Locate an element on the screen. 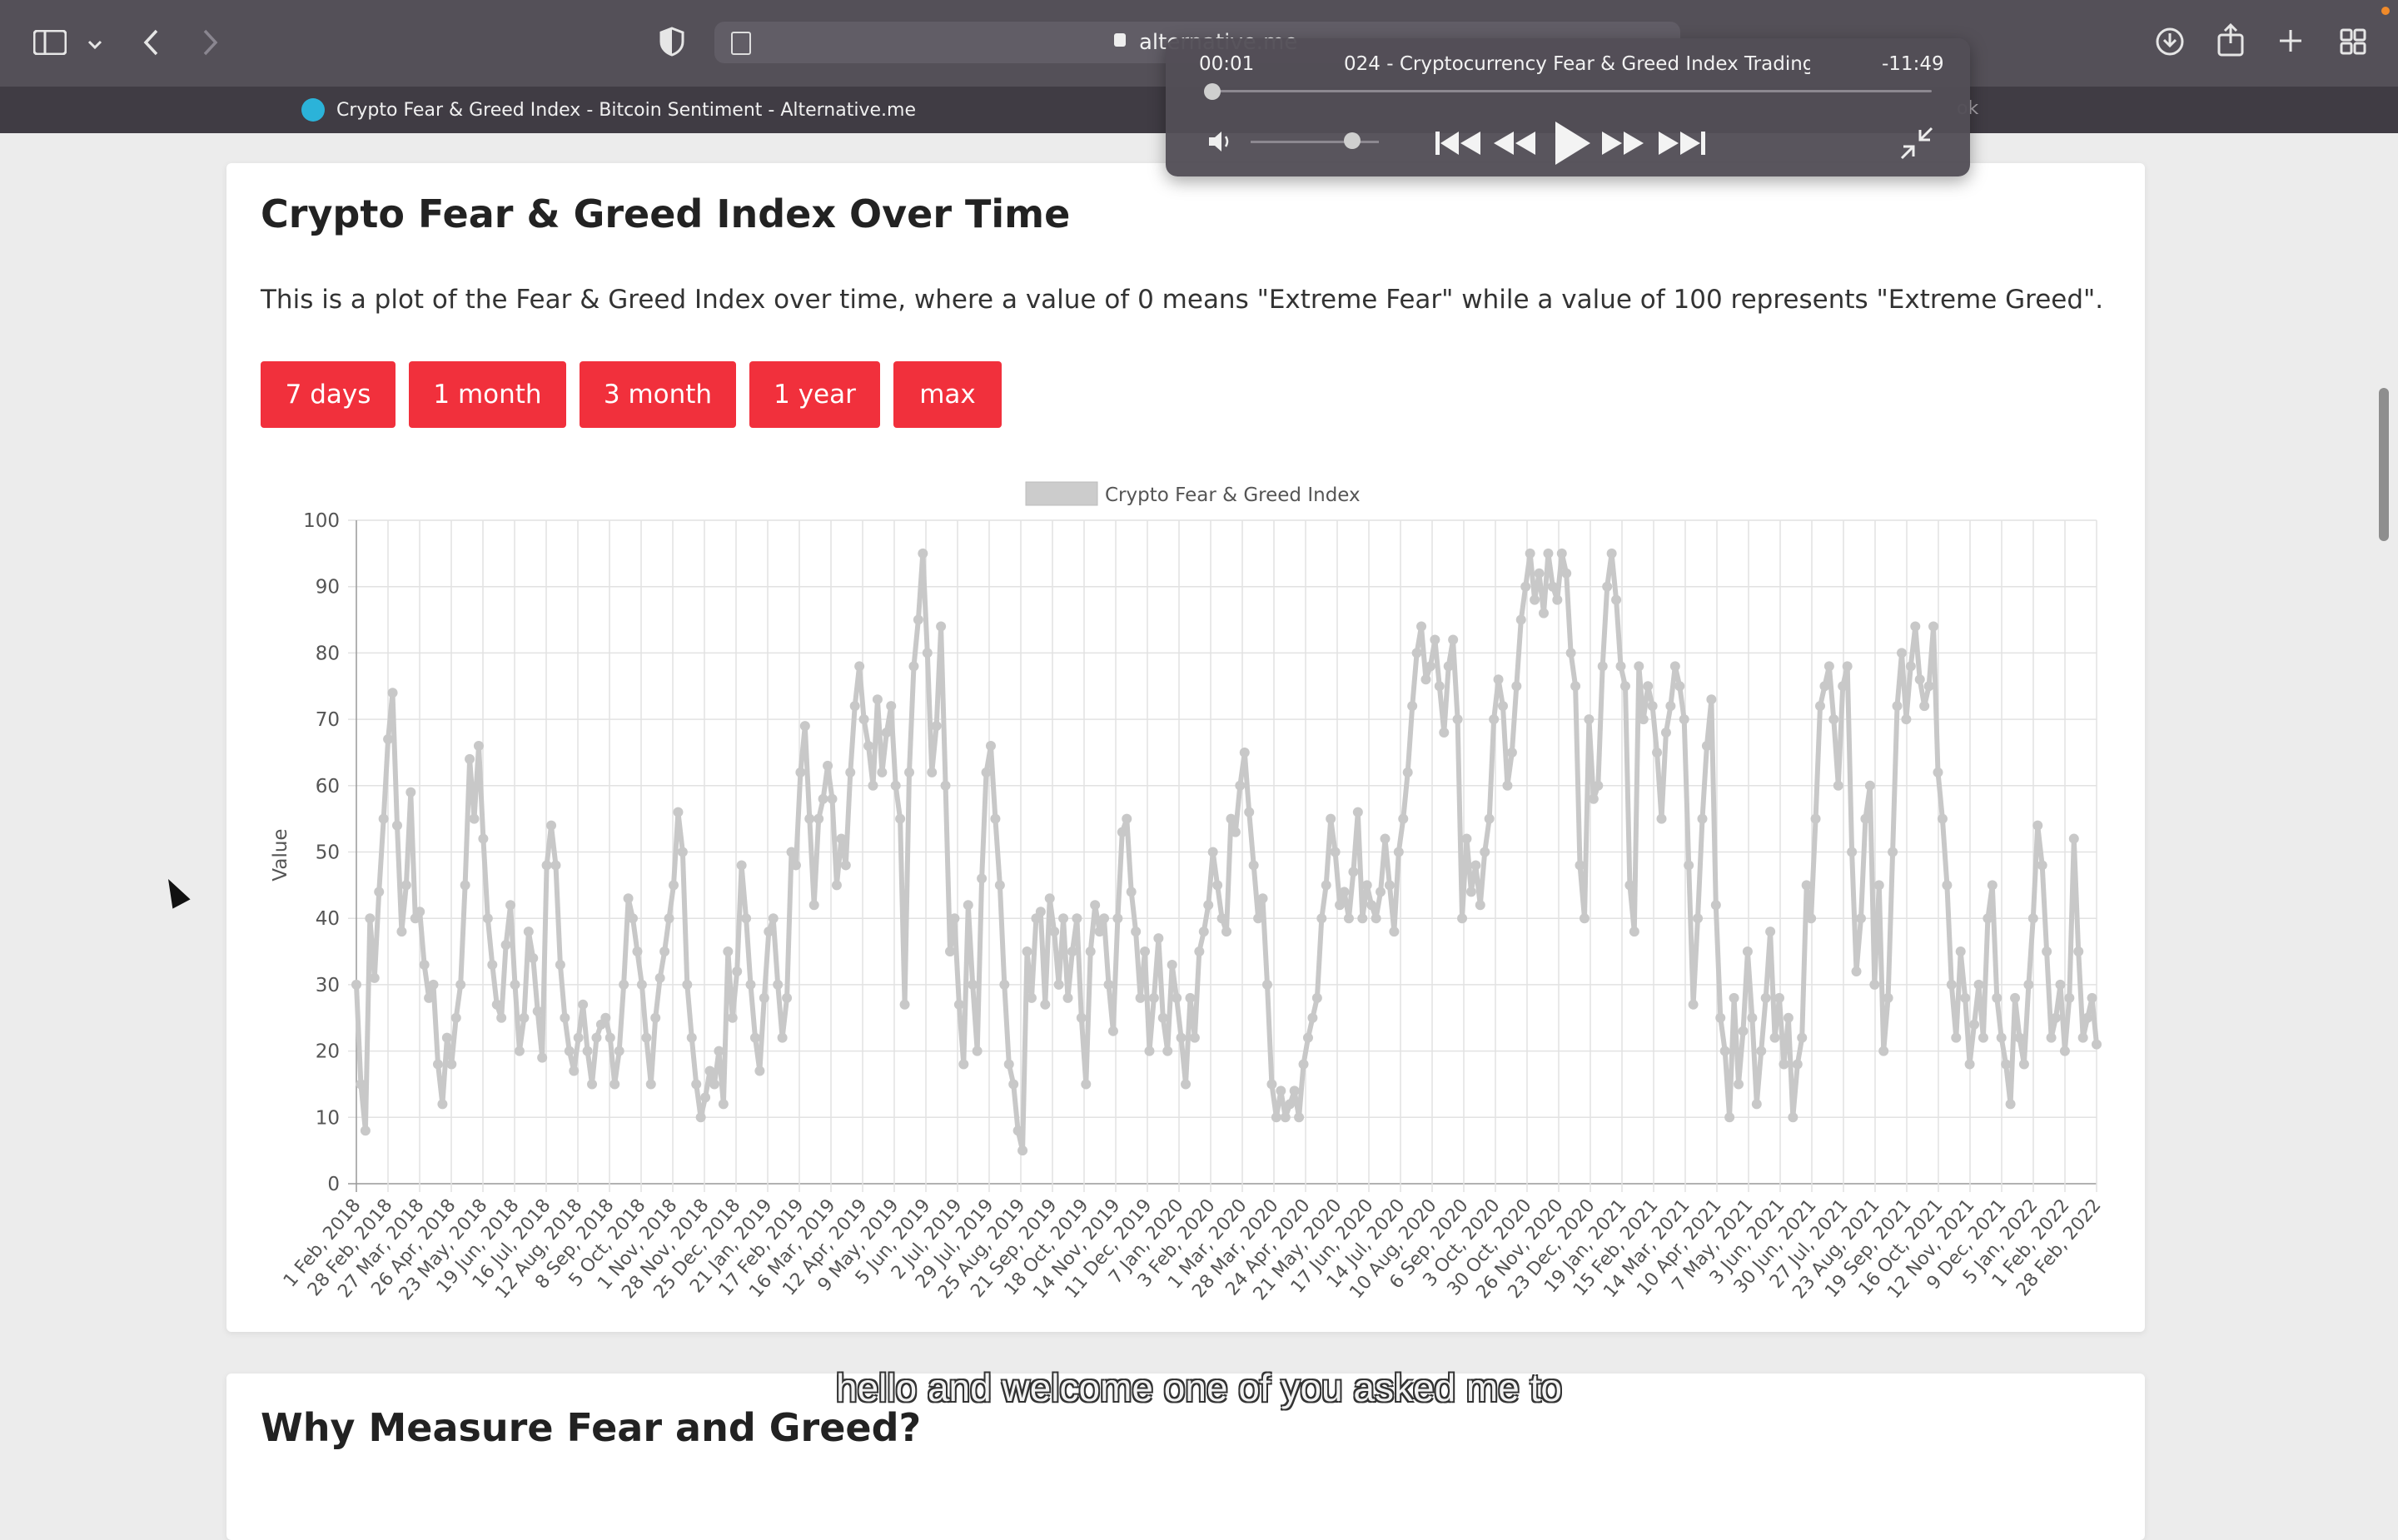  page-scrollbar is located at coordinates (2384, 465).